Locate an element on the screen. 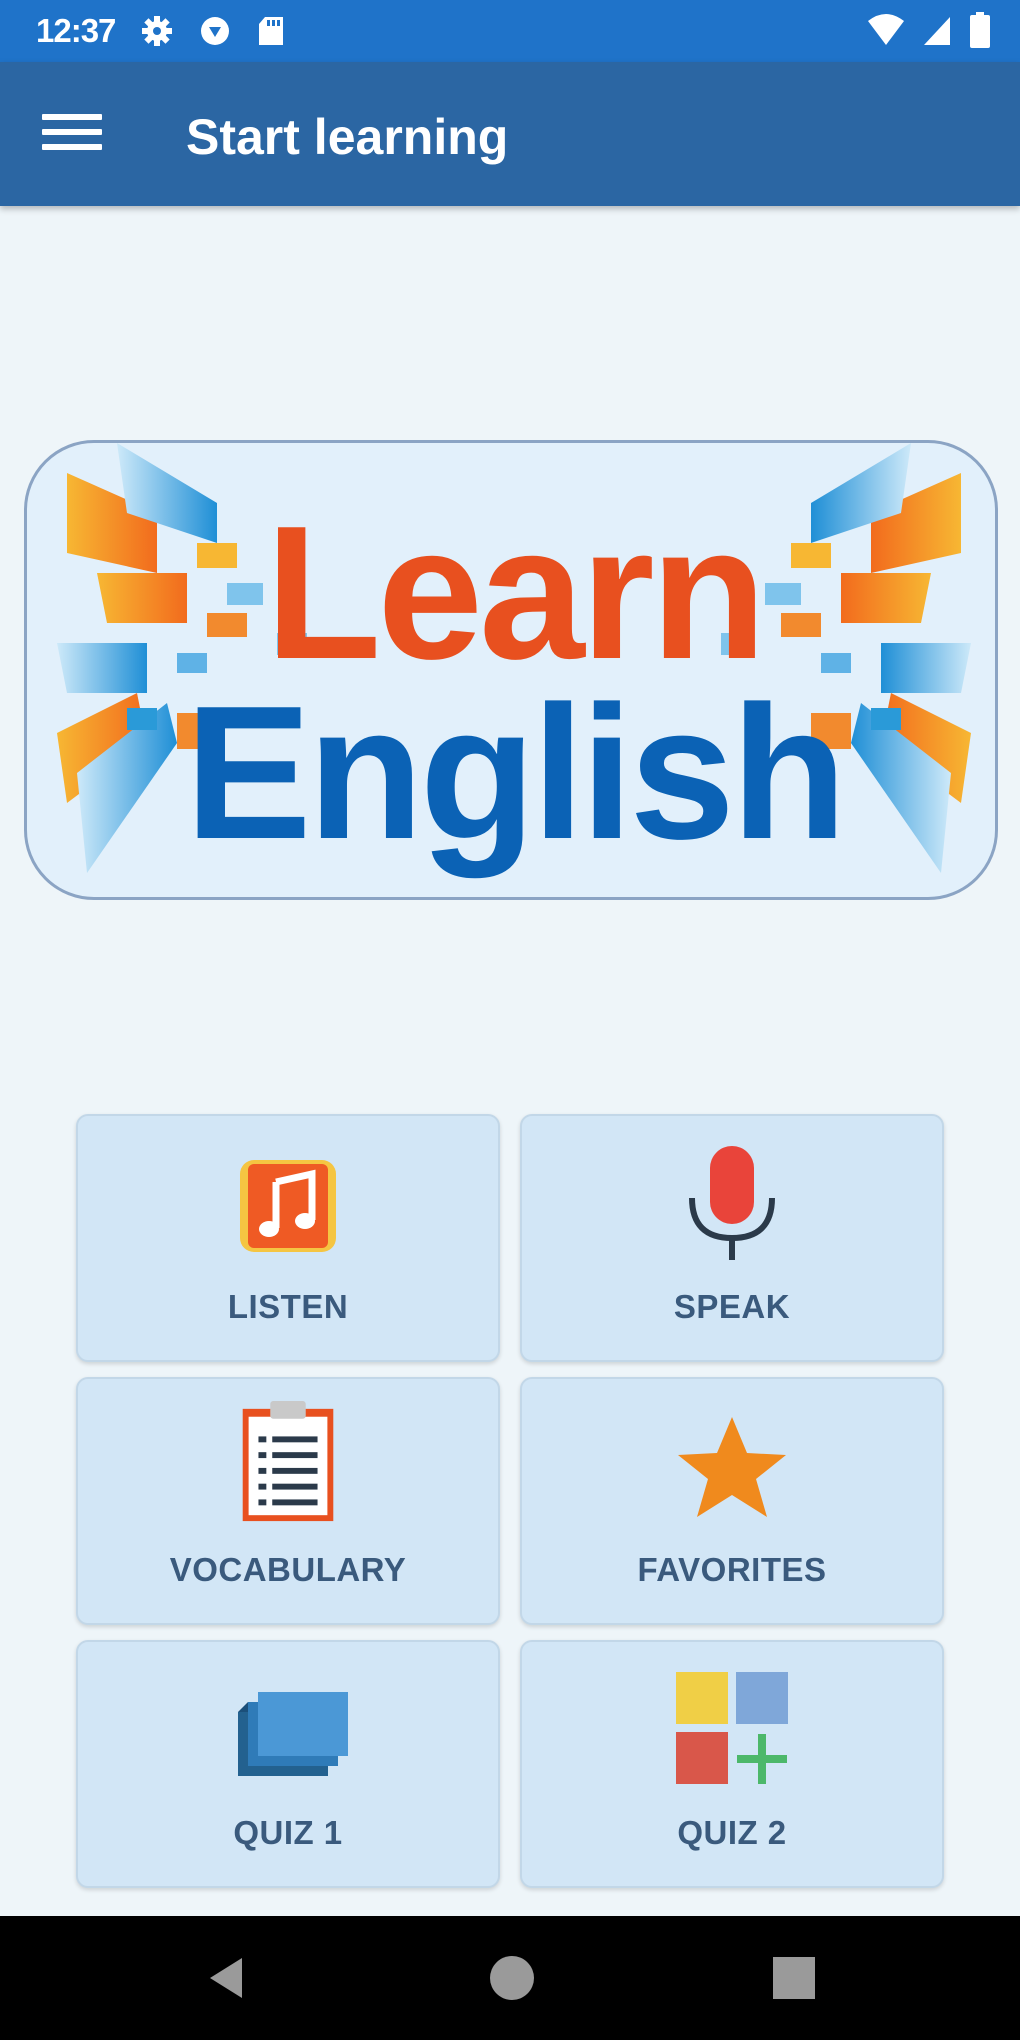 Image resolution: width=1020 pixels, height=2040 pixels. quiz-1-button: QUIZ 1 is located at coordinates (288, 1764).